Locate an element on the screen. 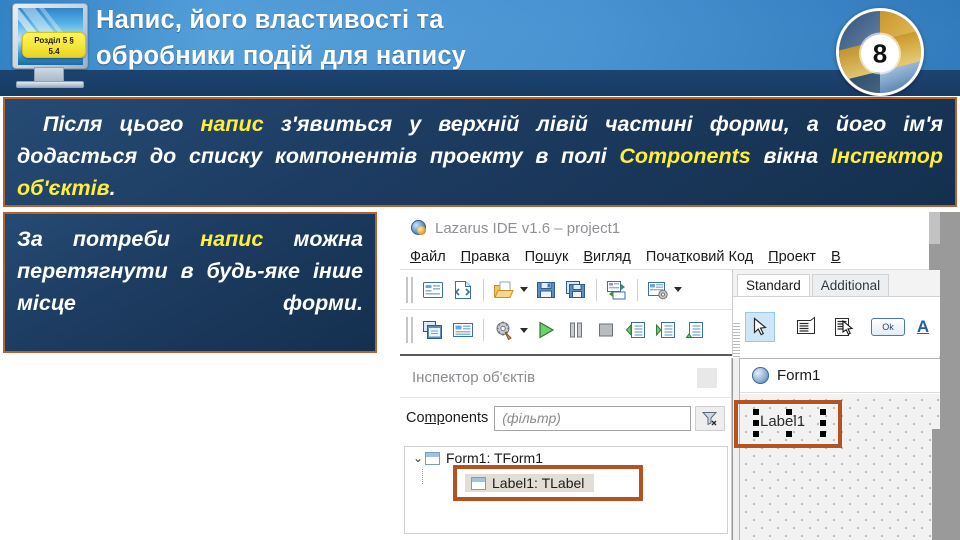 Image resolution: width=960 pixels, height=540 pixels. save-icon is located at coordinates (546, 290).